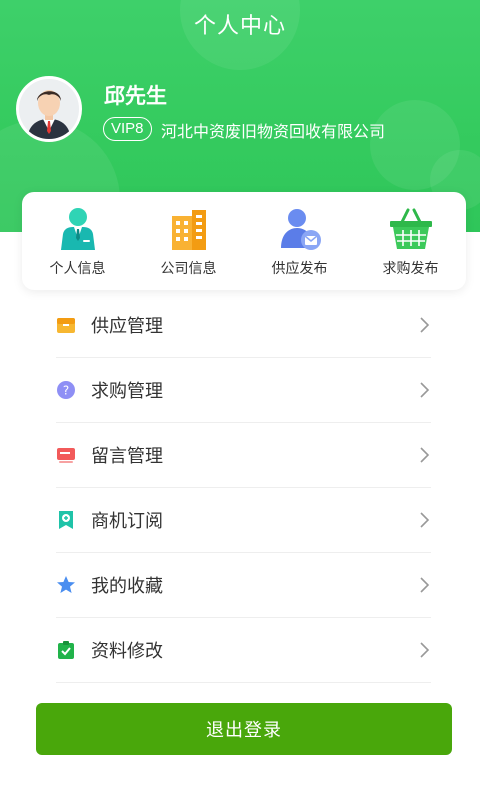 This screenshot has width=480, height=800. I want to click on quick-action-label: 公司信息, so click(188, 268).